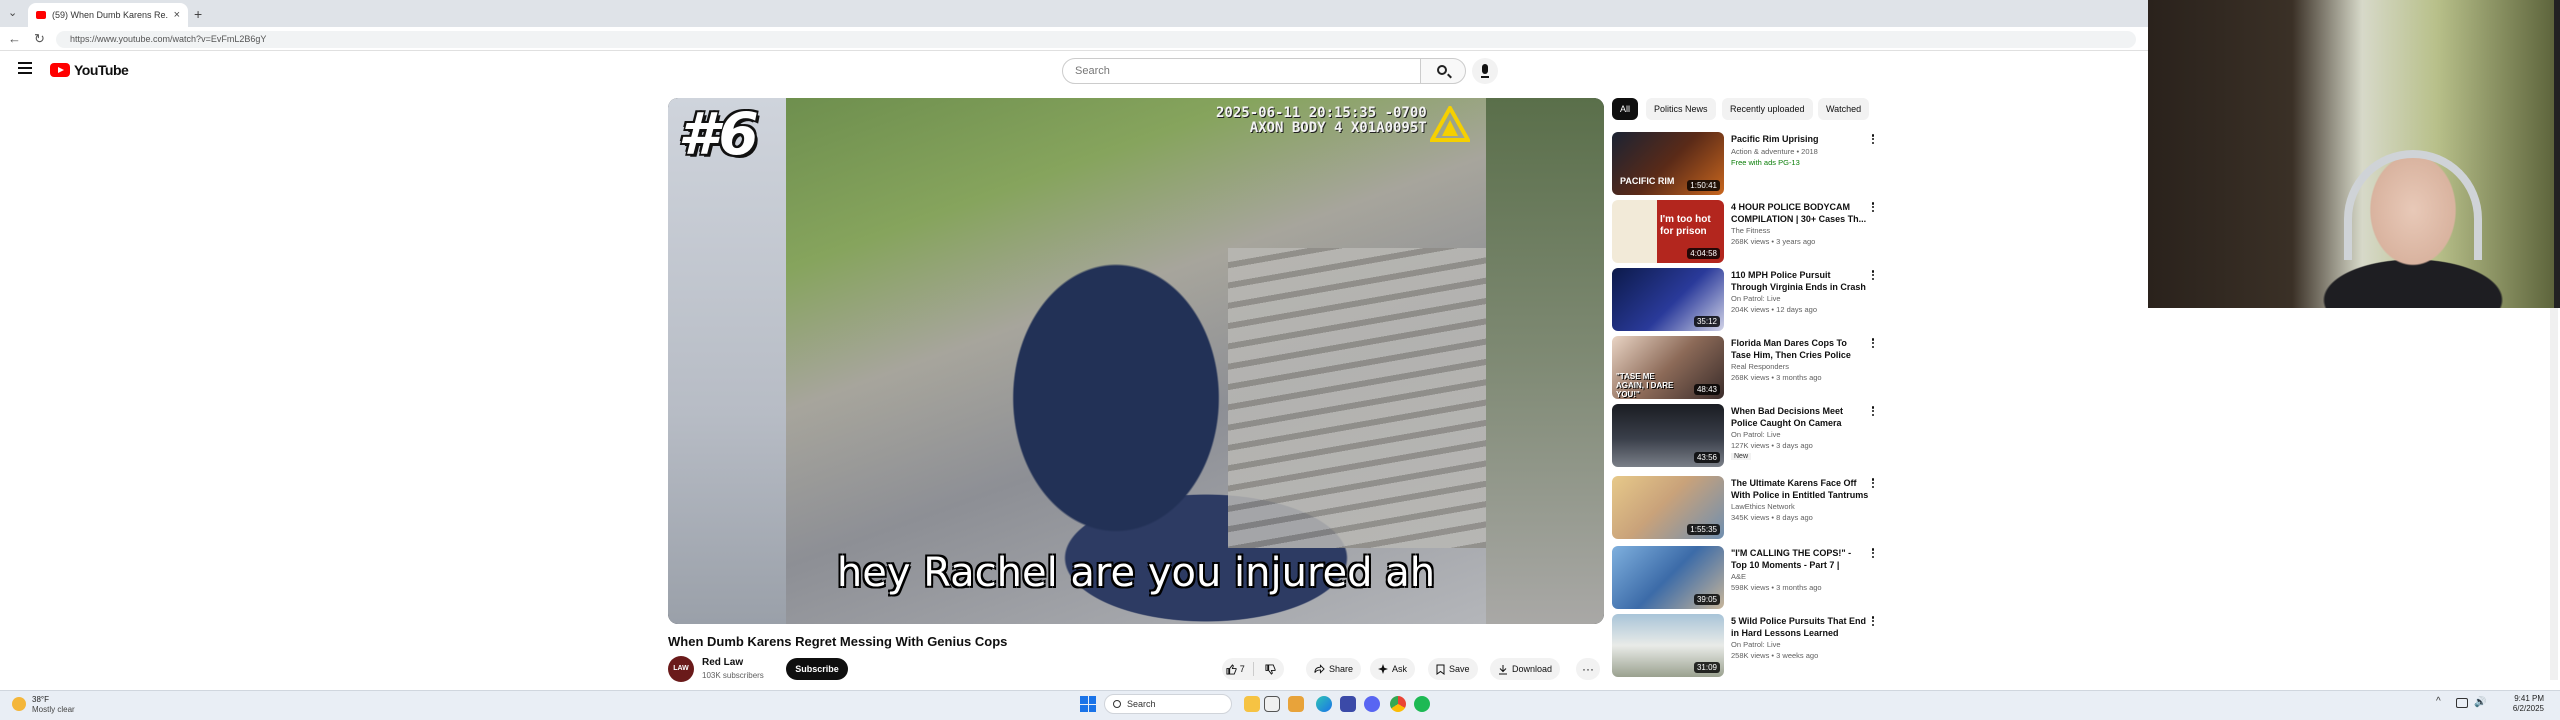 Image resolution: width=2560 pixels, height=720 pixels. I want to click on rec-video-title: Pacific Rim Uprising, so click(1800, 139).